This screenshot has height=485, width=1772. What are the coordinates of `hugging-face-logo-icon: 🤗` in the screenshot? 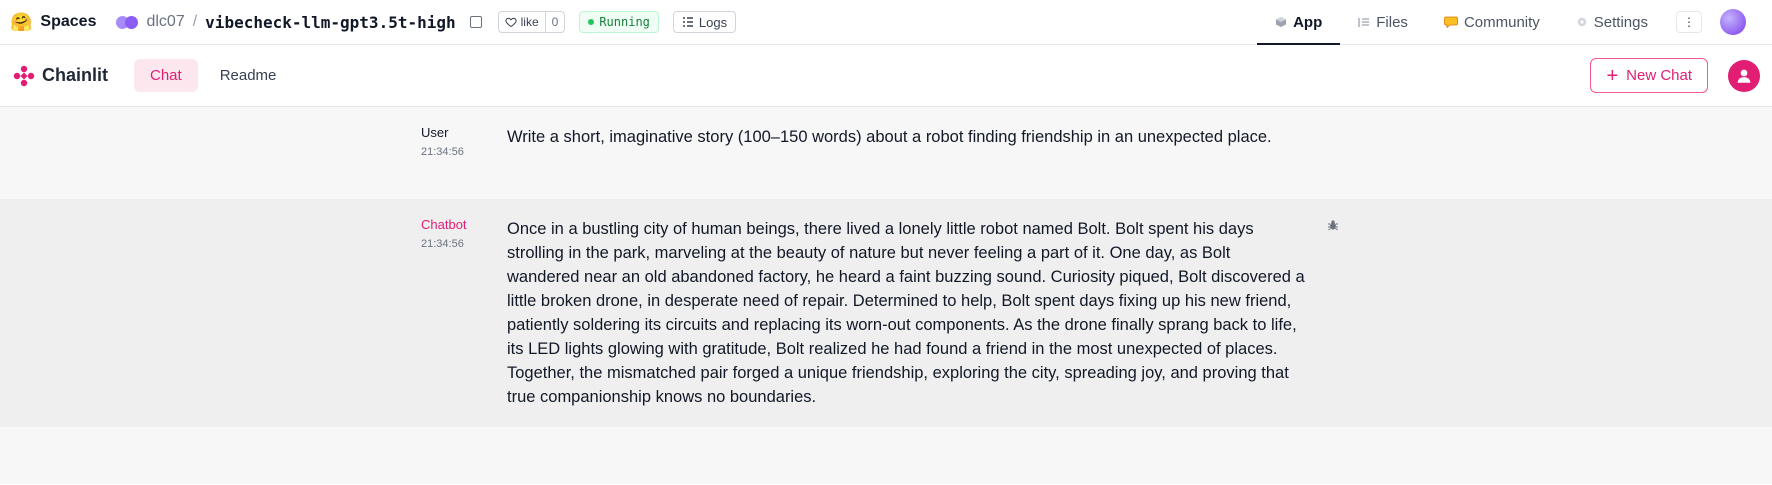 It's located at (21, 22).